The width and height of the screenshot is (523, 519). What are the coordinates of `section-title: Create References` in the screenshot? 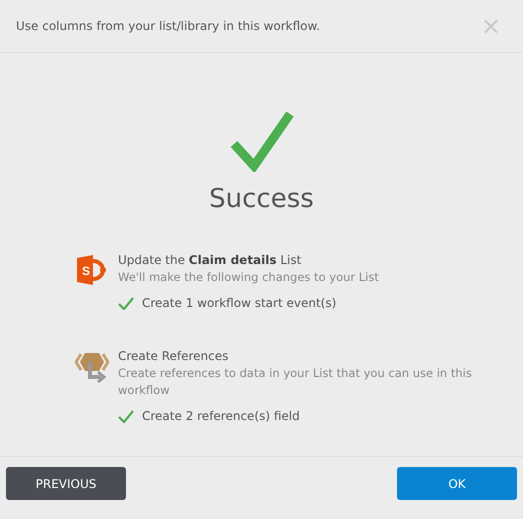 It's located at (174, 356).